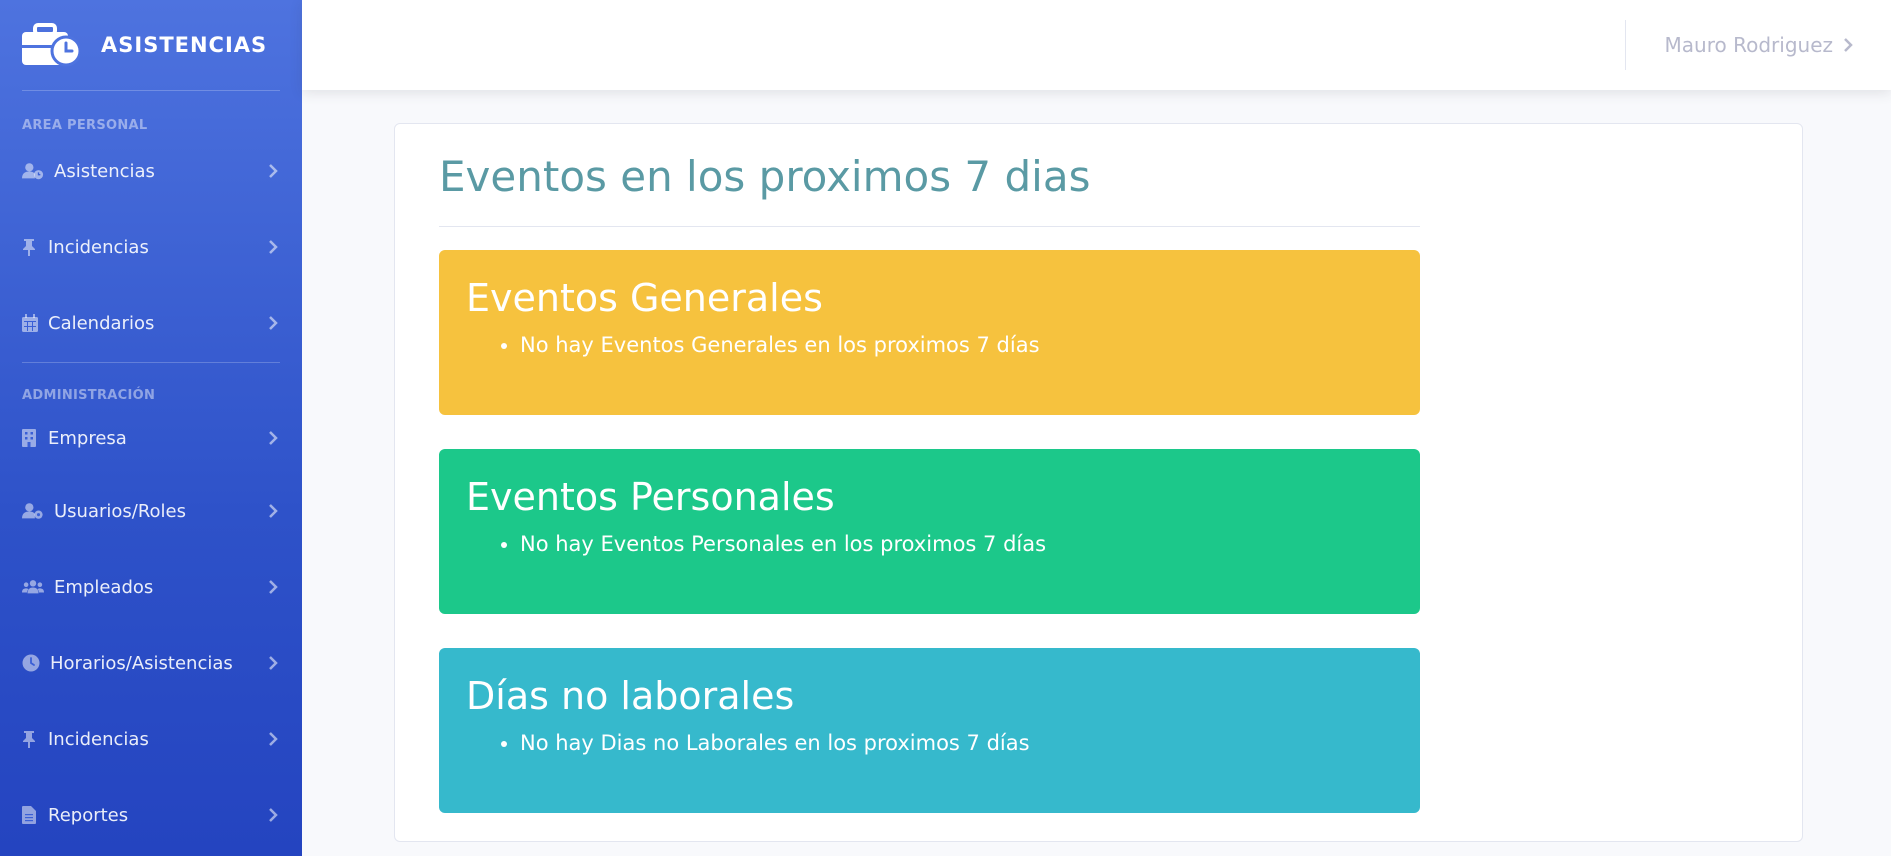 This screenshot has height=856, width=1891. What do you see at coordinates (151, 247) in the screenshot?
I see `sidebar-item-incidencias-personal: Incidencias` at bounding box center [151, 247].